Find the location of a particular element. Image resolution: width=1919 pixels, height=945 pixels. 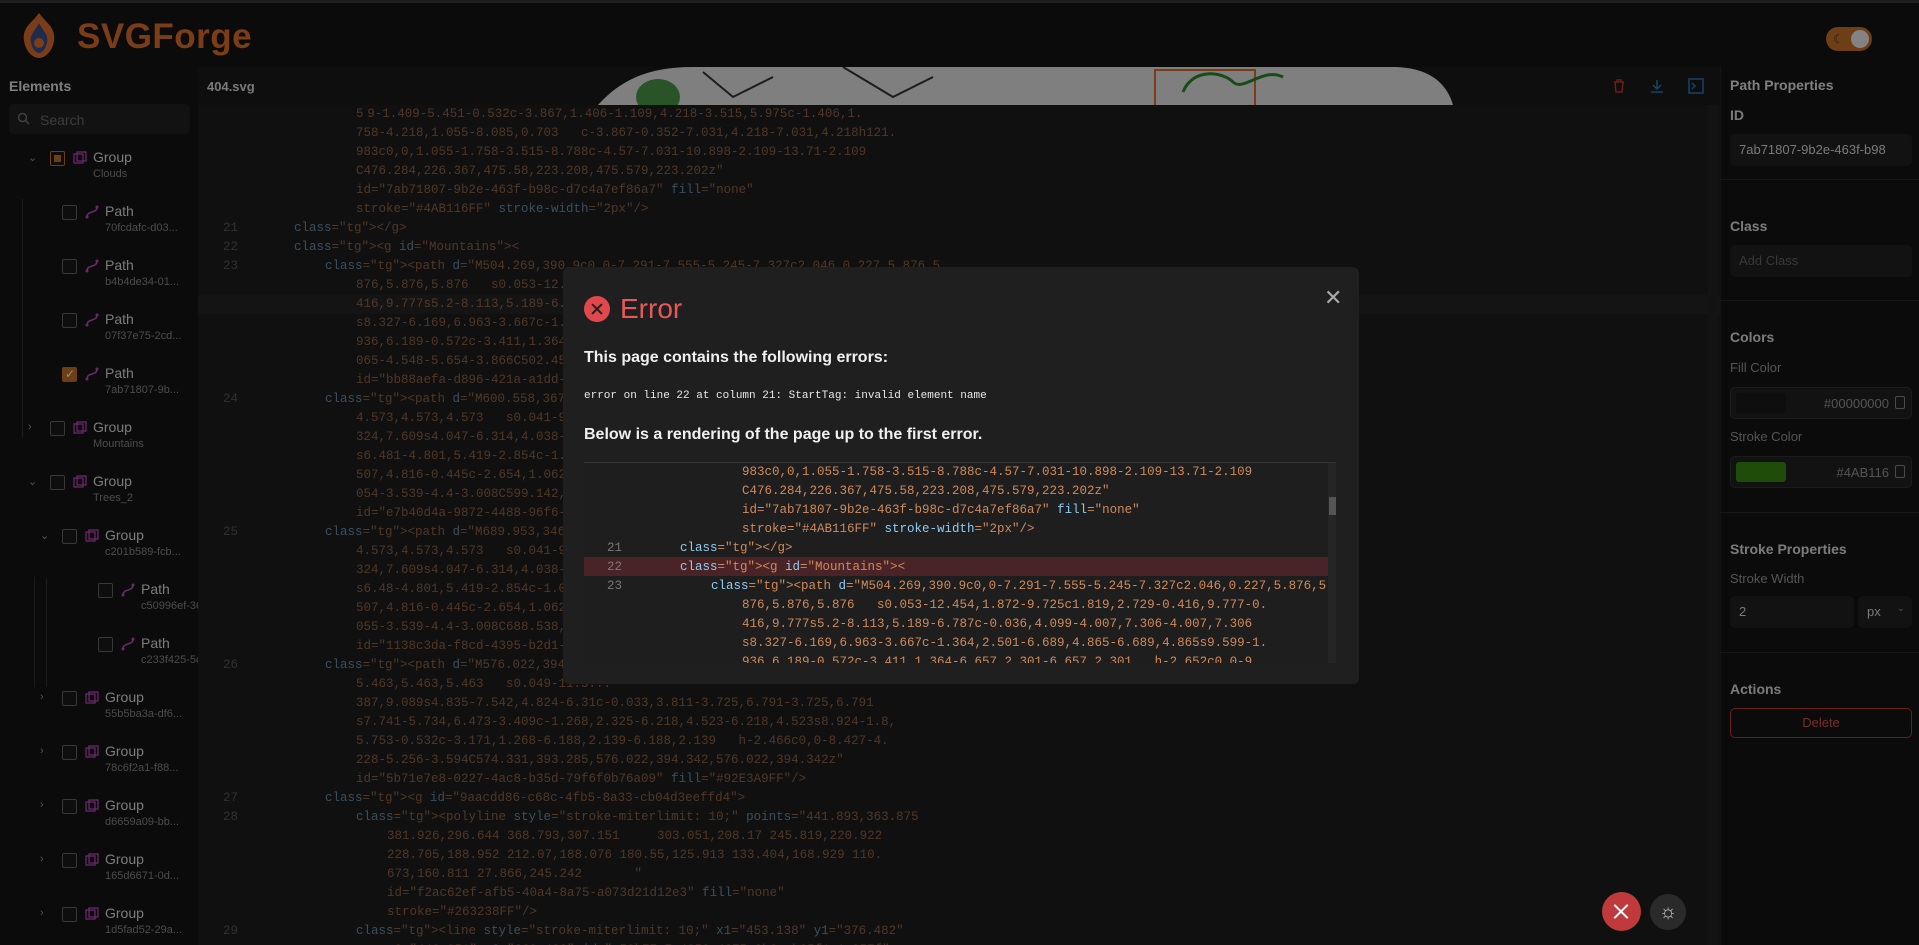

close-error-button is located at coordinates (1621, 911).